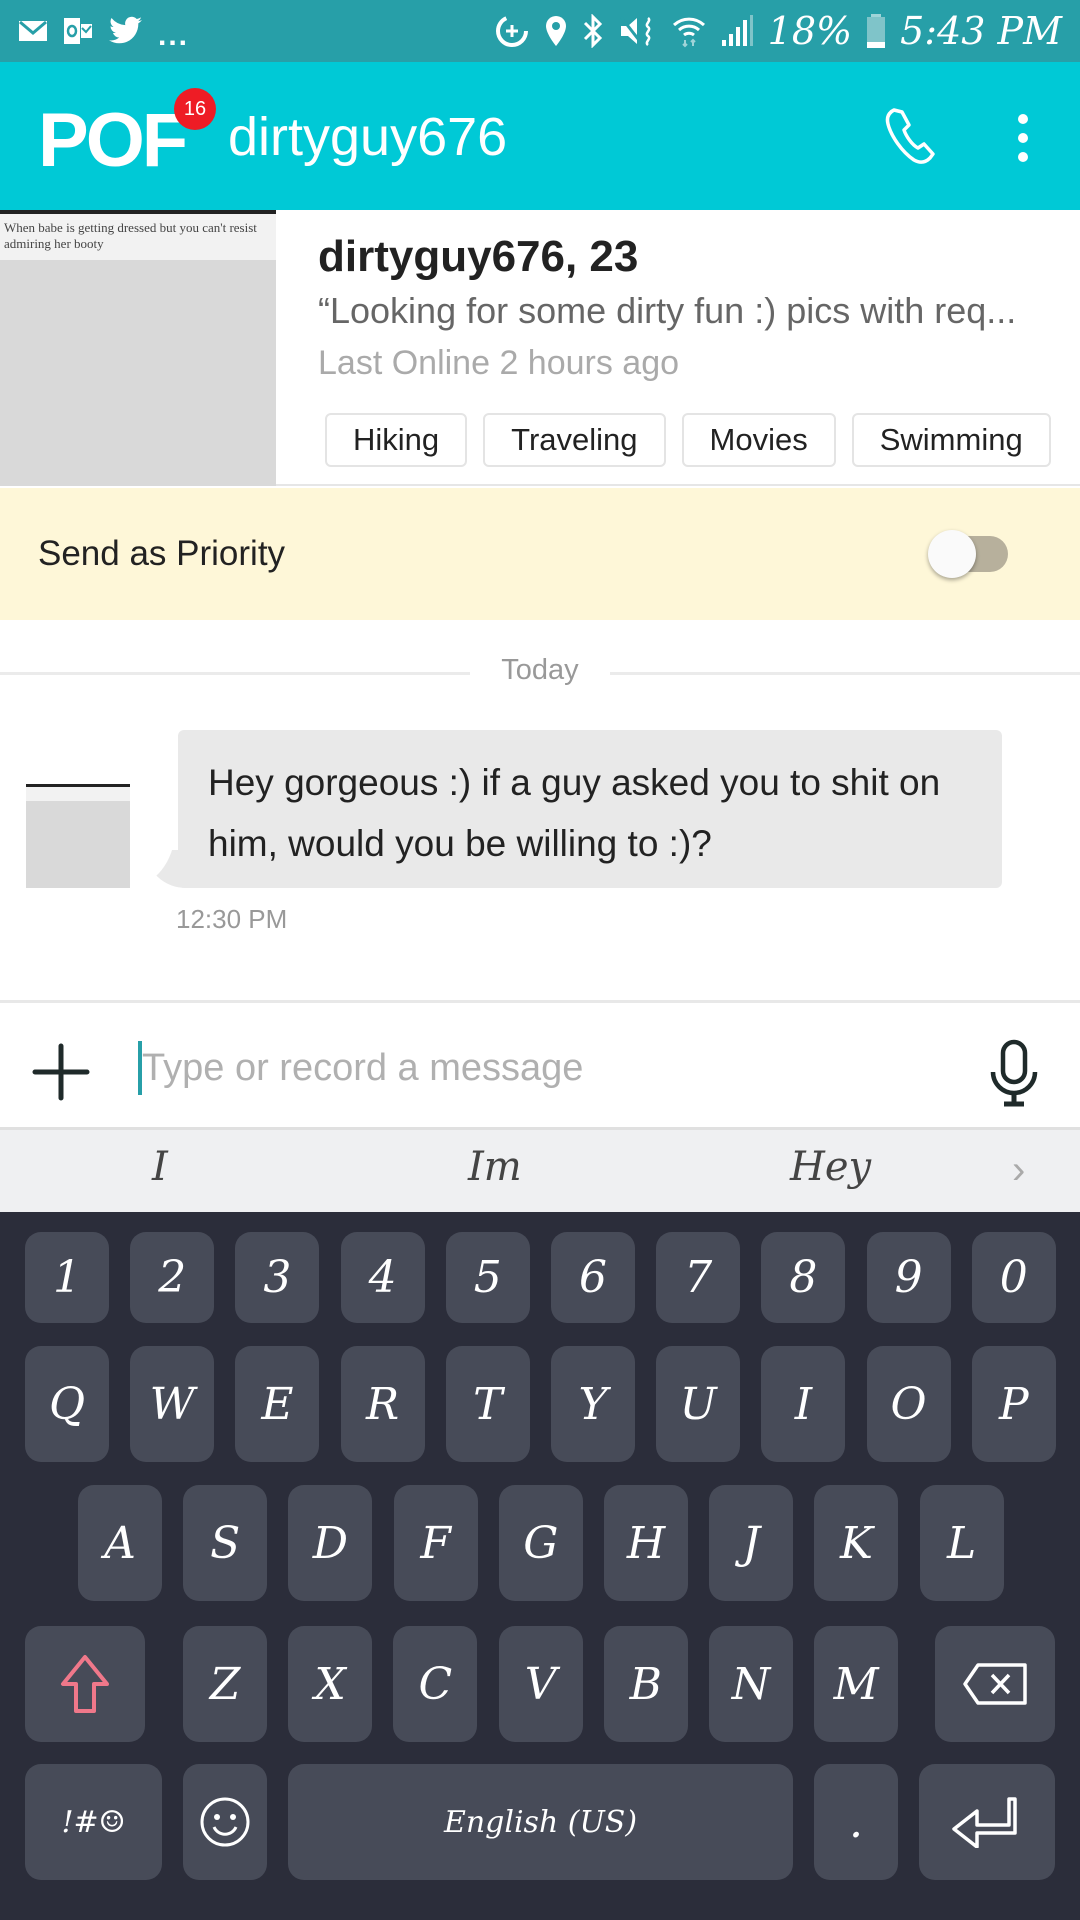 This screenshot has height=1920, width=1080. I want to click on key-6: 6, so click(593, 1277).